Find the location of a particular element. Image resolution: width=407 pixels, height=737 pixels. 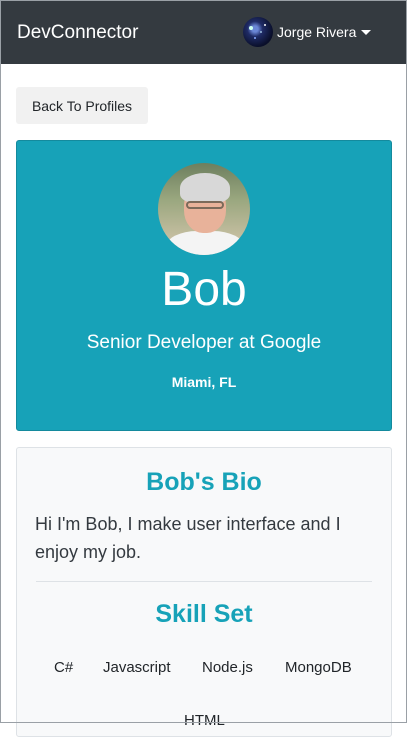

divider is located at coordinates (204, 581).